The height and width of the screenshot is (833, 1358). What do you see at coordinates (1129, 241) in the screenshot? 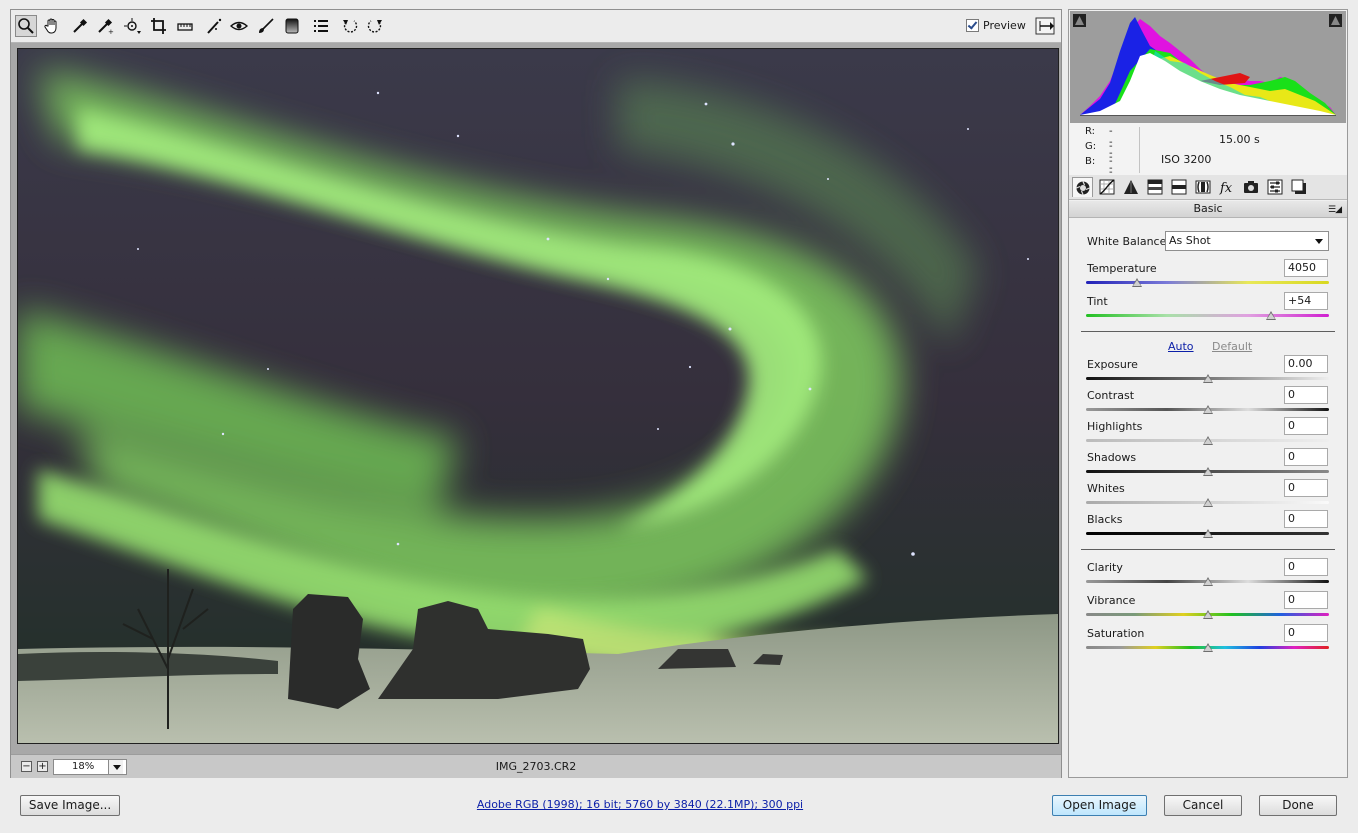
I see `white-balance-label: White Balance:` at bounding box center [1129, 241].